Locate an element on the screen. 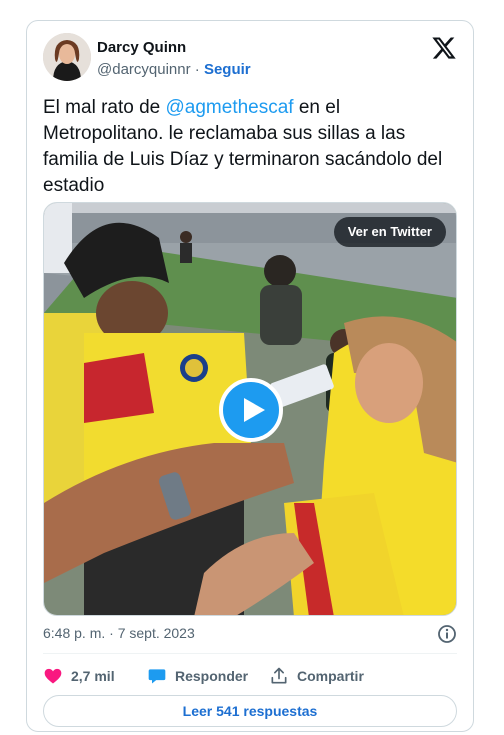 This screenshot has width=504, height=735. share-button: Compartir is located at coordinates (316, 676).